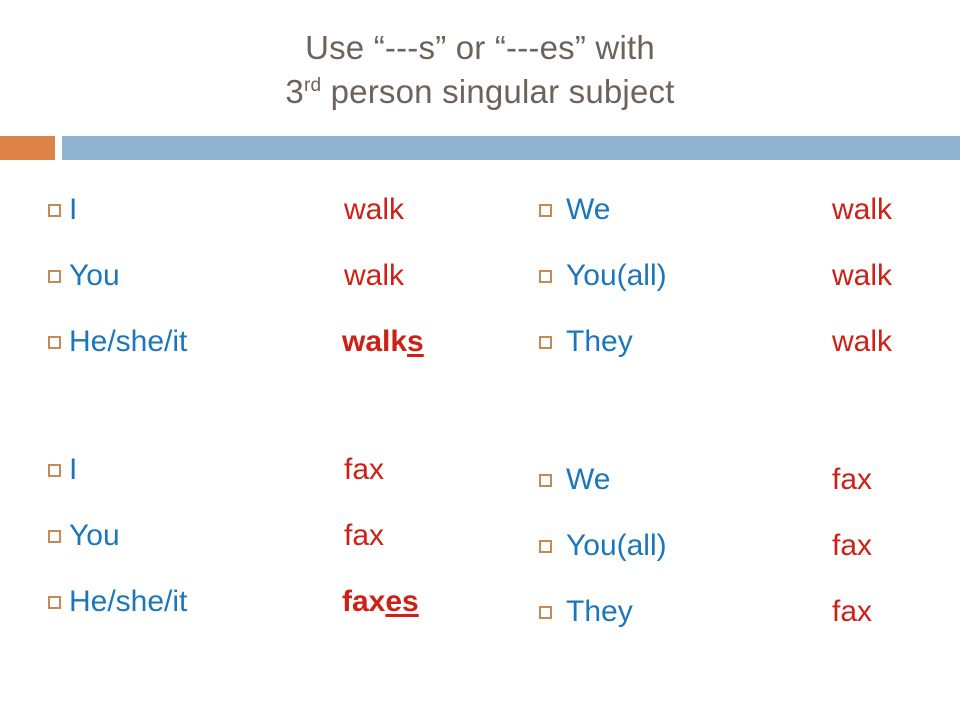  I want to click on conjugation-block-walk-singular: Iwalk You walk He/she/it walks, so click(283, 276).